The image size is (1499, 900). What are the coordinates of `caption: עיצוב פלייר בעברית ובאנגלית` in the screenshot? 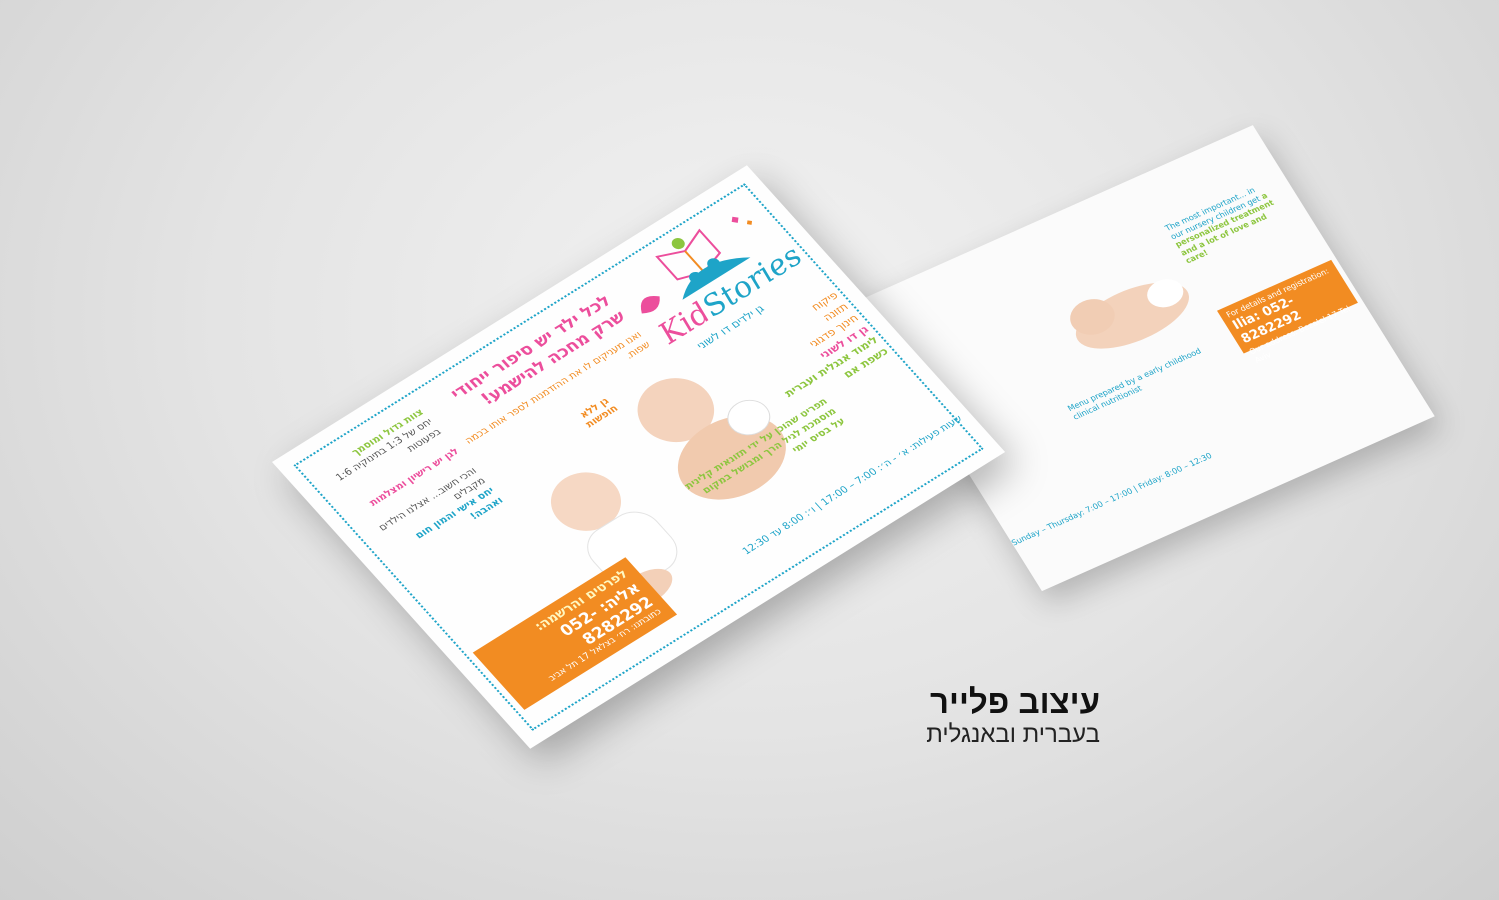 It's located at (985, 716).